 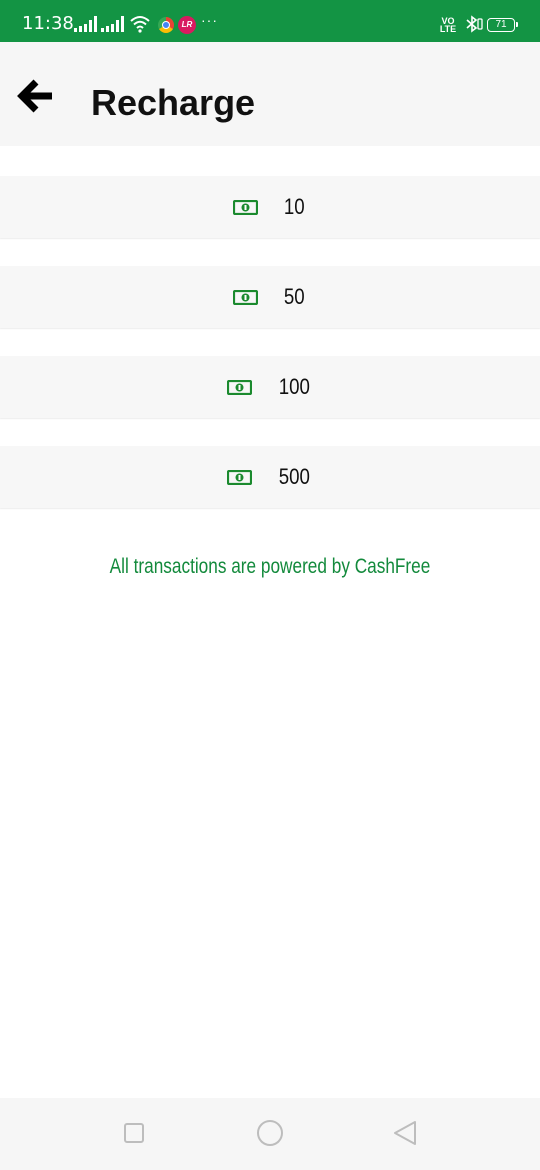 What do you see at coordinates (294, 476) in the screenshot?
I see `amount-value: 500` at bounding box center [294, 476].